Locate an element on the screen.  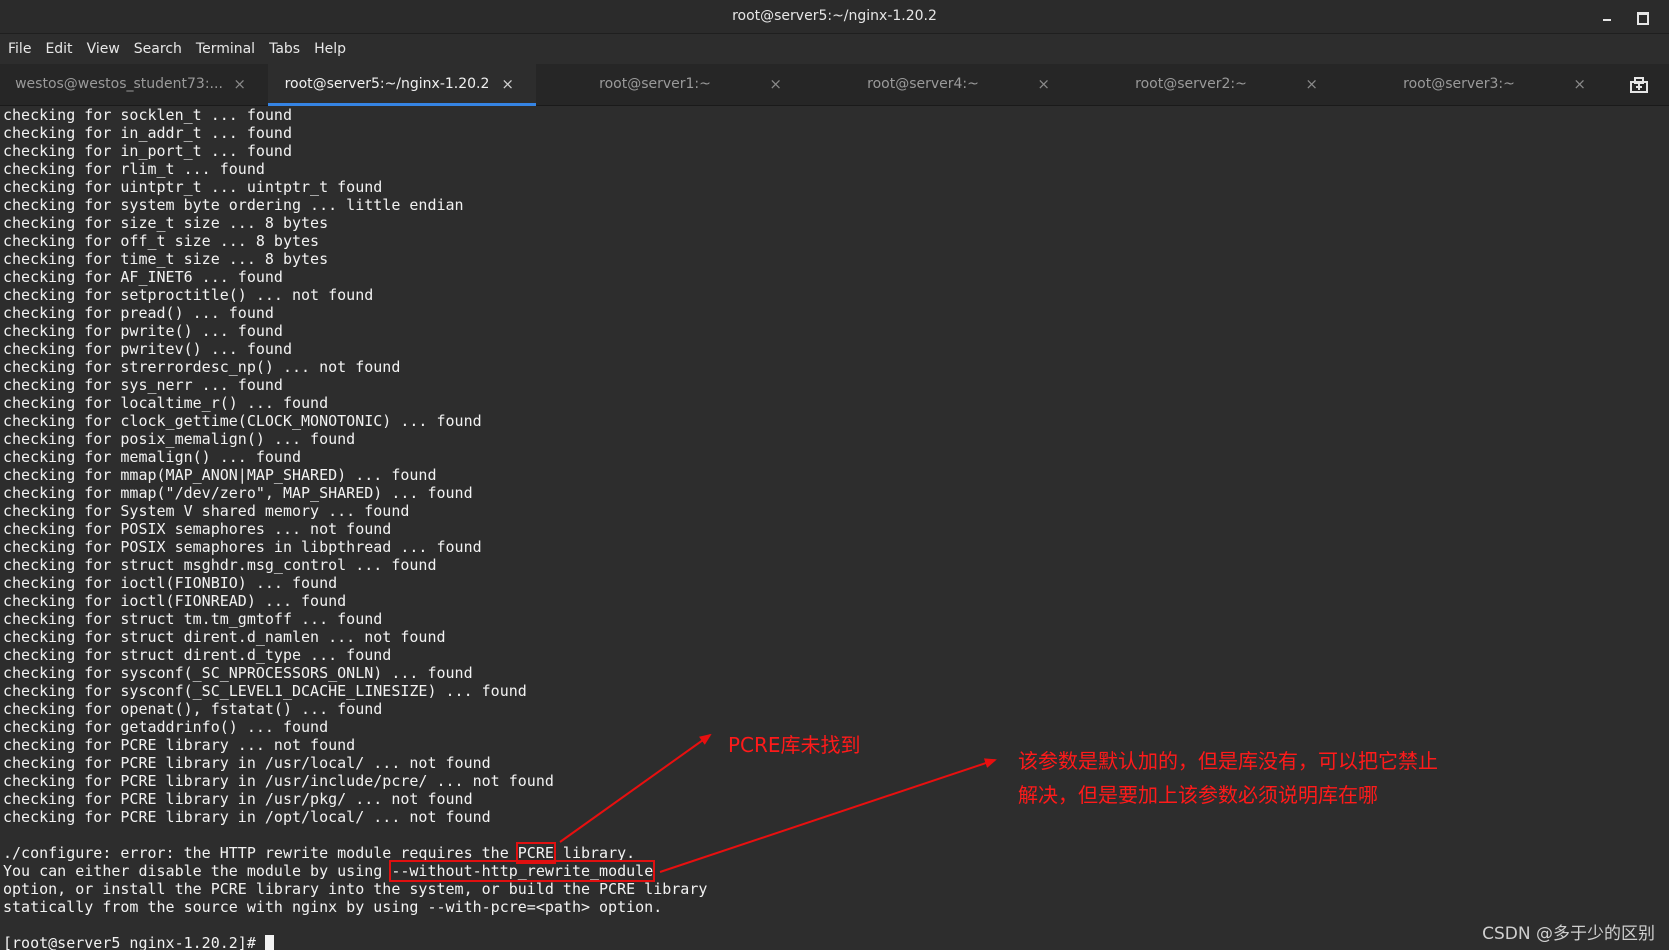
tab-label: root@server3:~ is located at coordinates (1459, 84).